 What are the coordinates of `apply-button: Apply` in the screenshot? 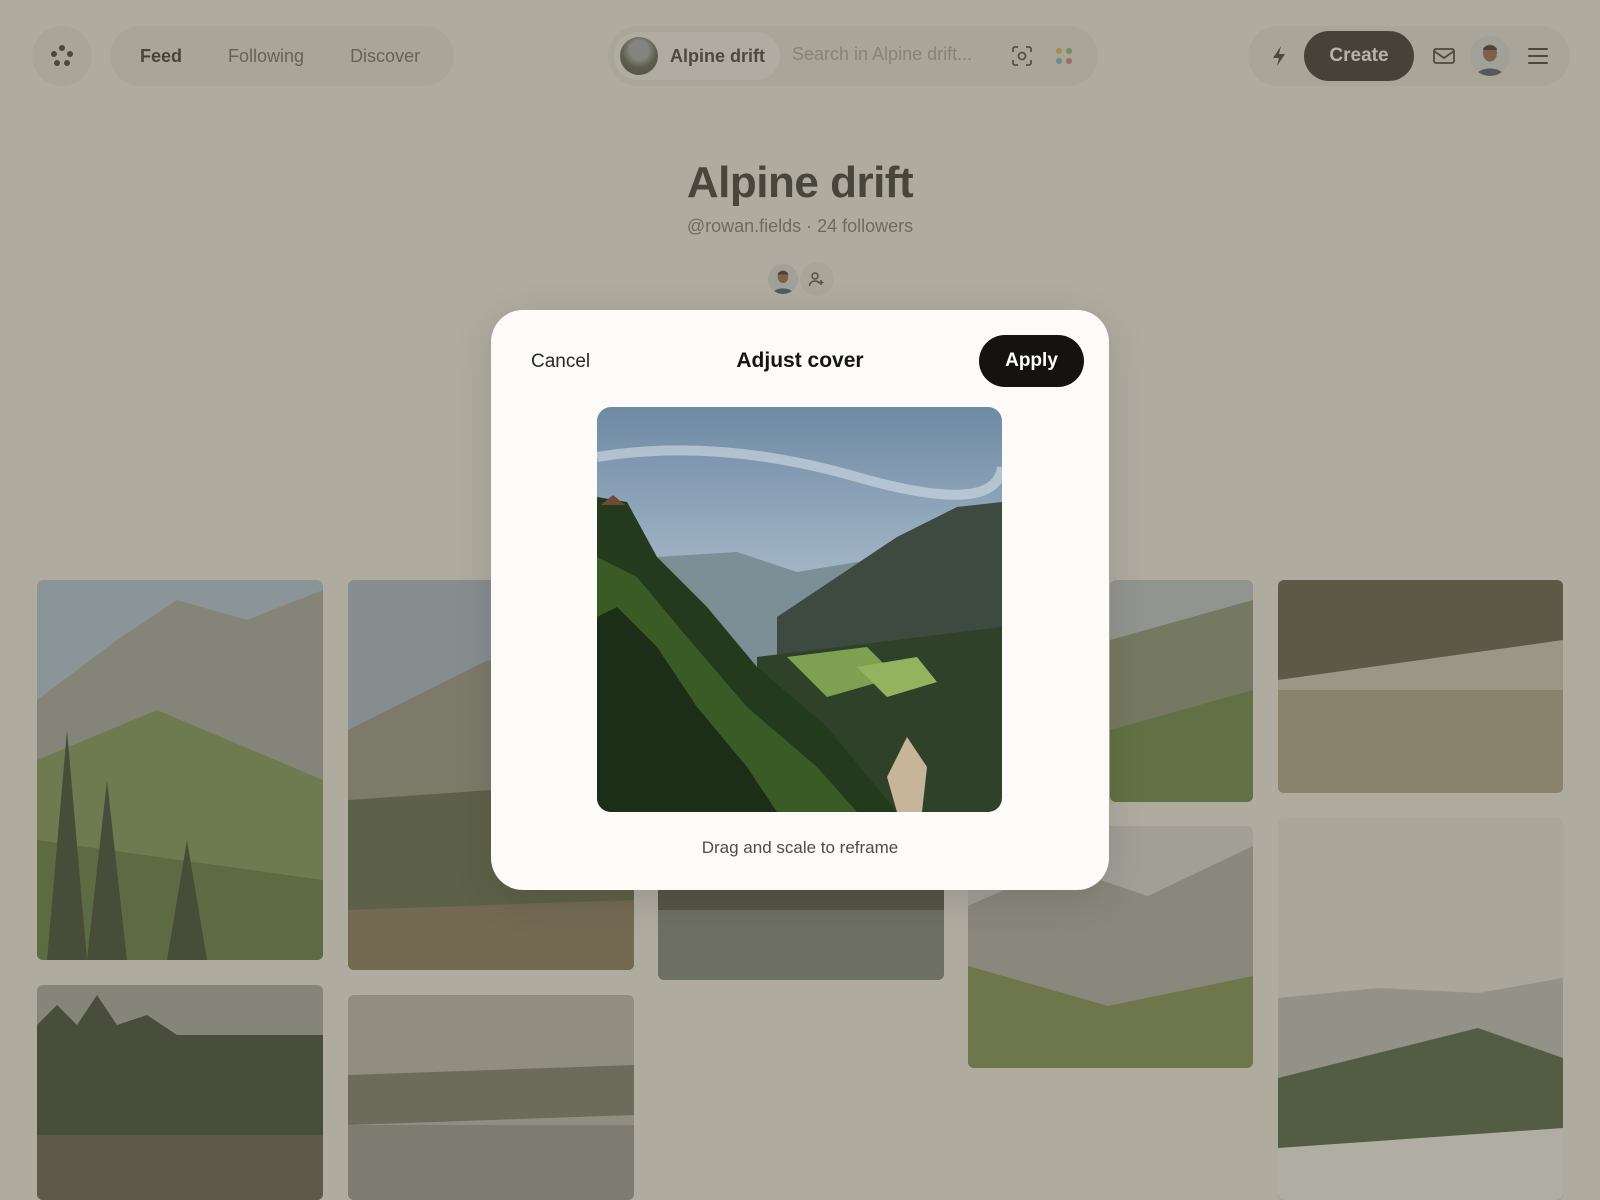 It's located at (1031, 361).